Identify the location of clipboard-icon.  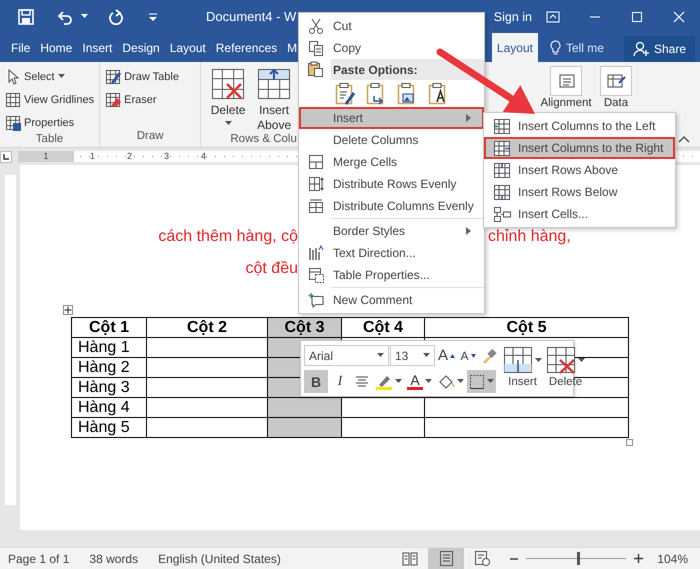
(315, 69).